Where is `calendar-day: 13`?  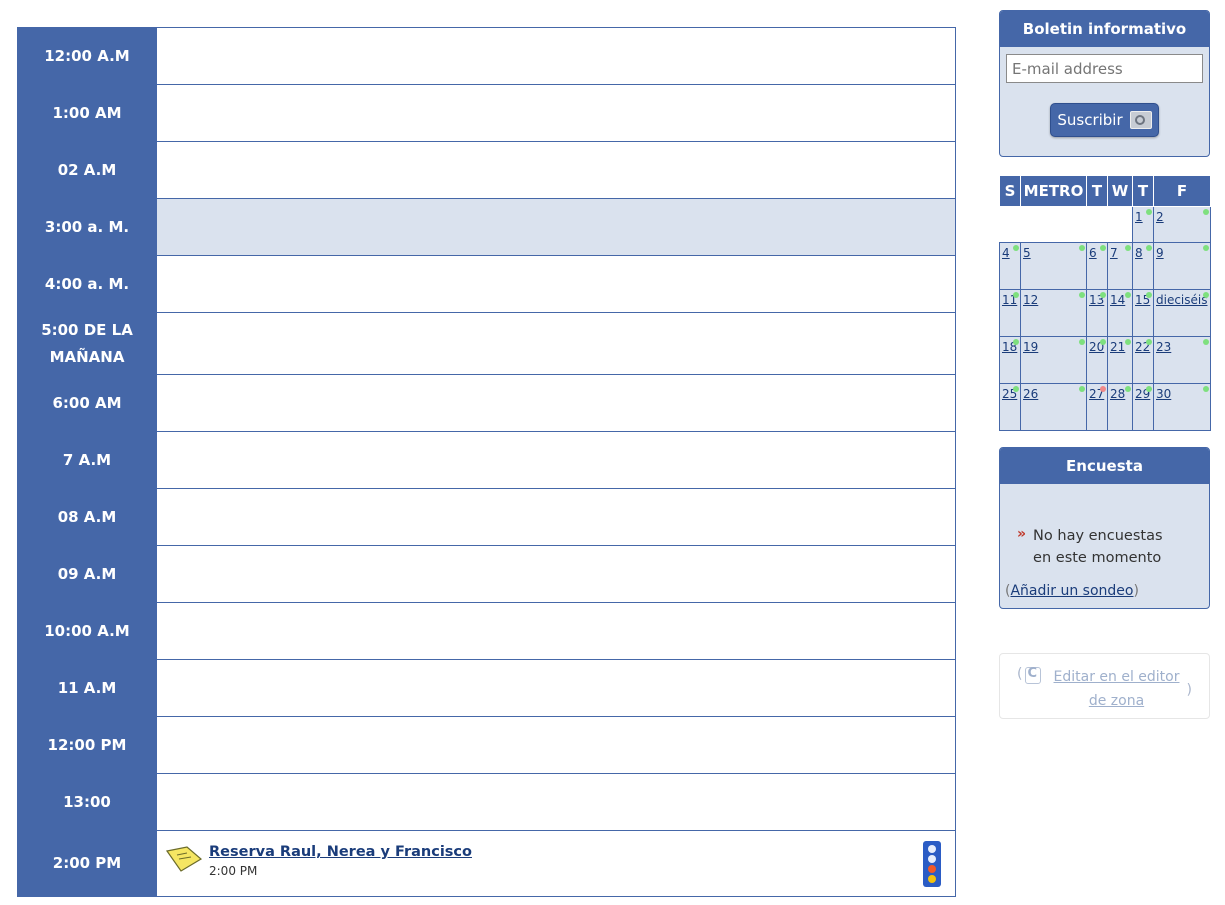
calendar-day: 13 is located at coordinates (1097, 313).